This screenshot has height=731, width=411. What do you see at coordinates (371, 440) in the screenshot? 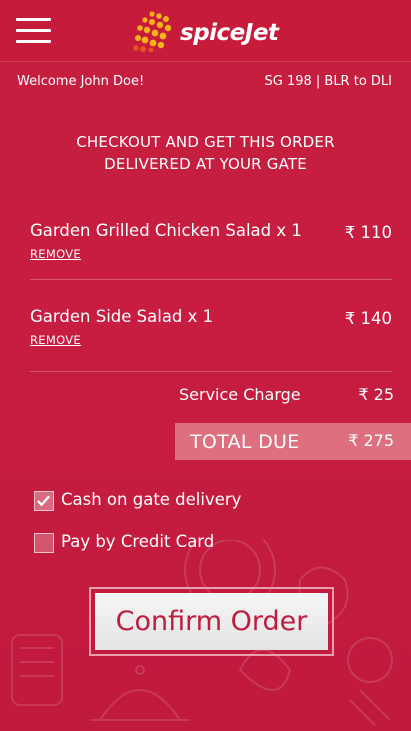
I see `total-due-value: ₹ 275` at bounding box center [371, 440].